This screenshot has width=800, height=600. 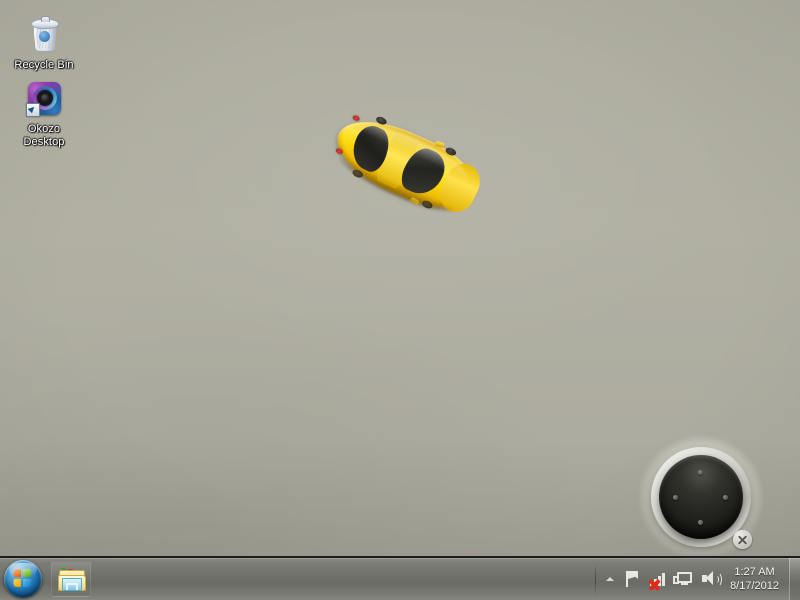 What do you see at coordinates (44, 65) in the screenshot?
I see `desktop-icon-label: Recycle Bin` at bounding box center [44, 65].